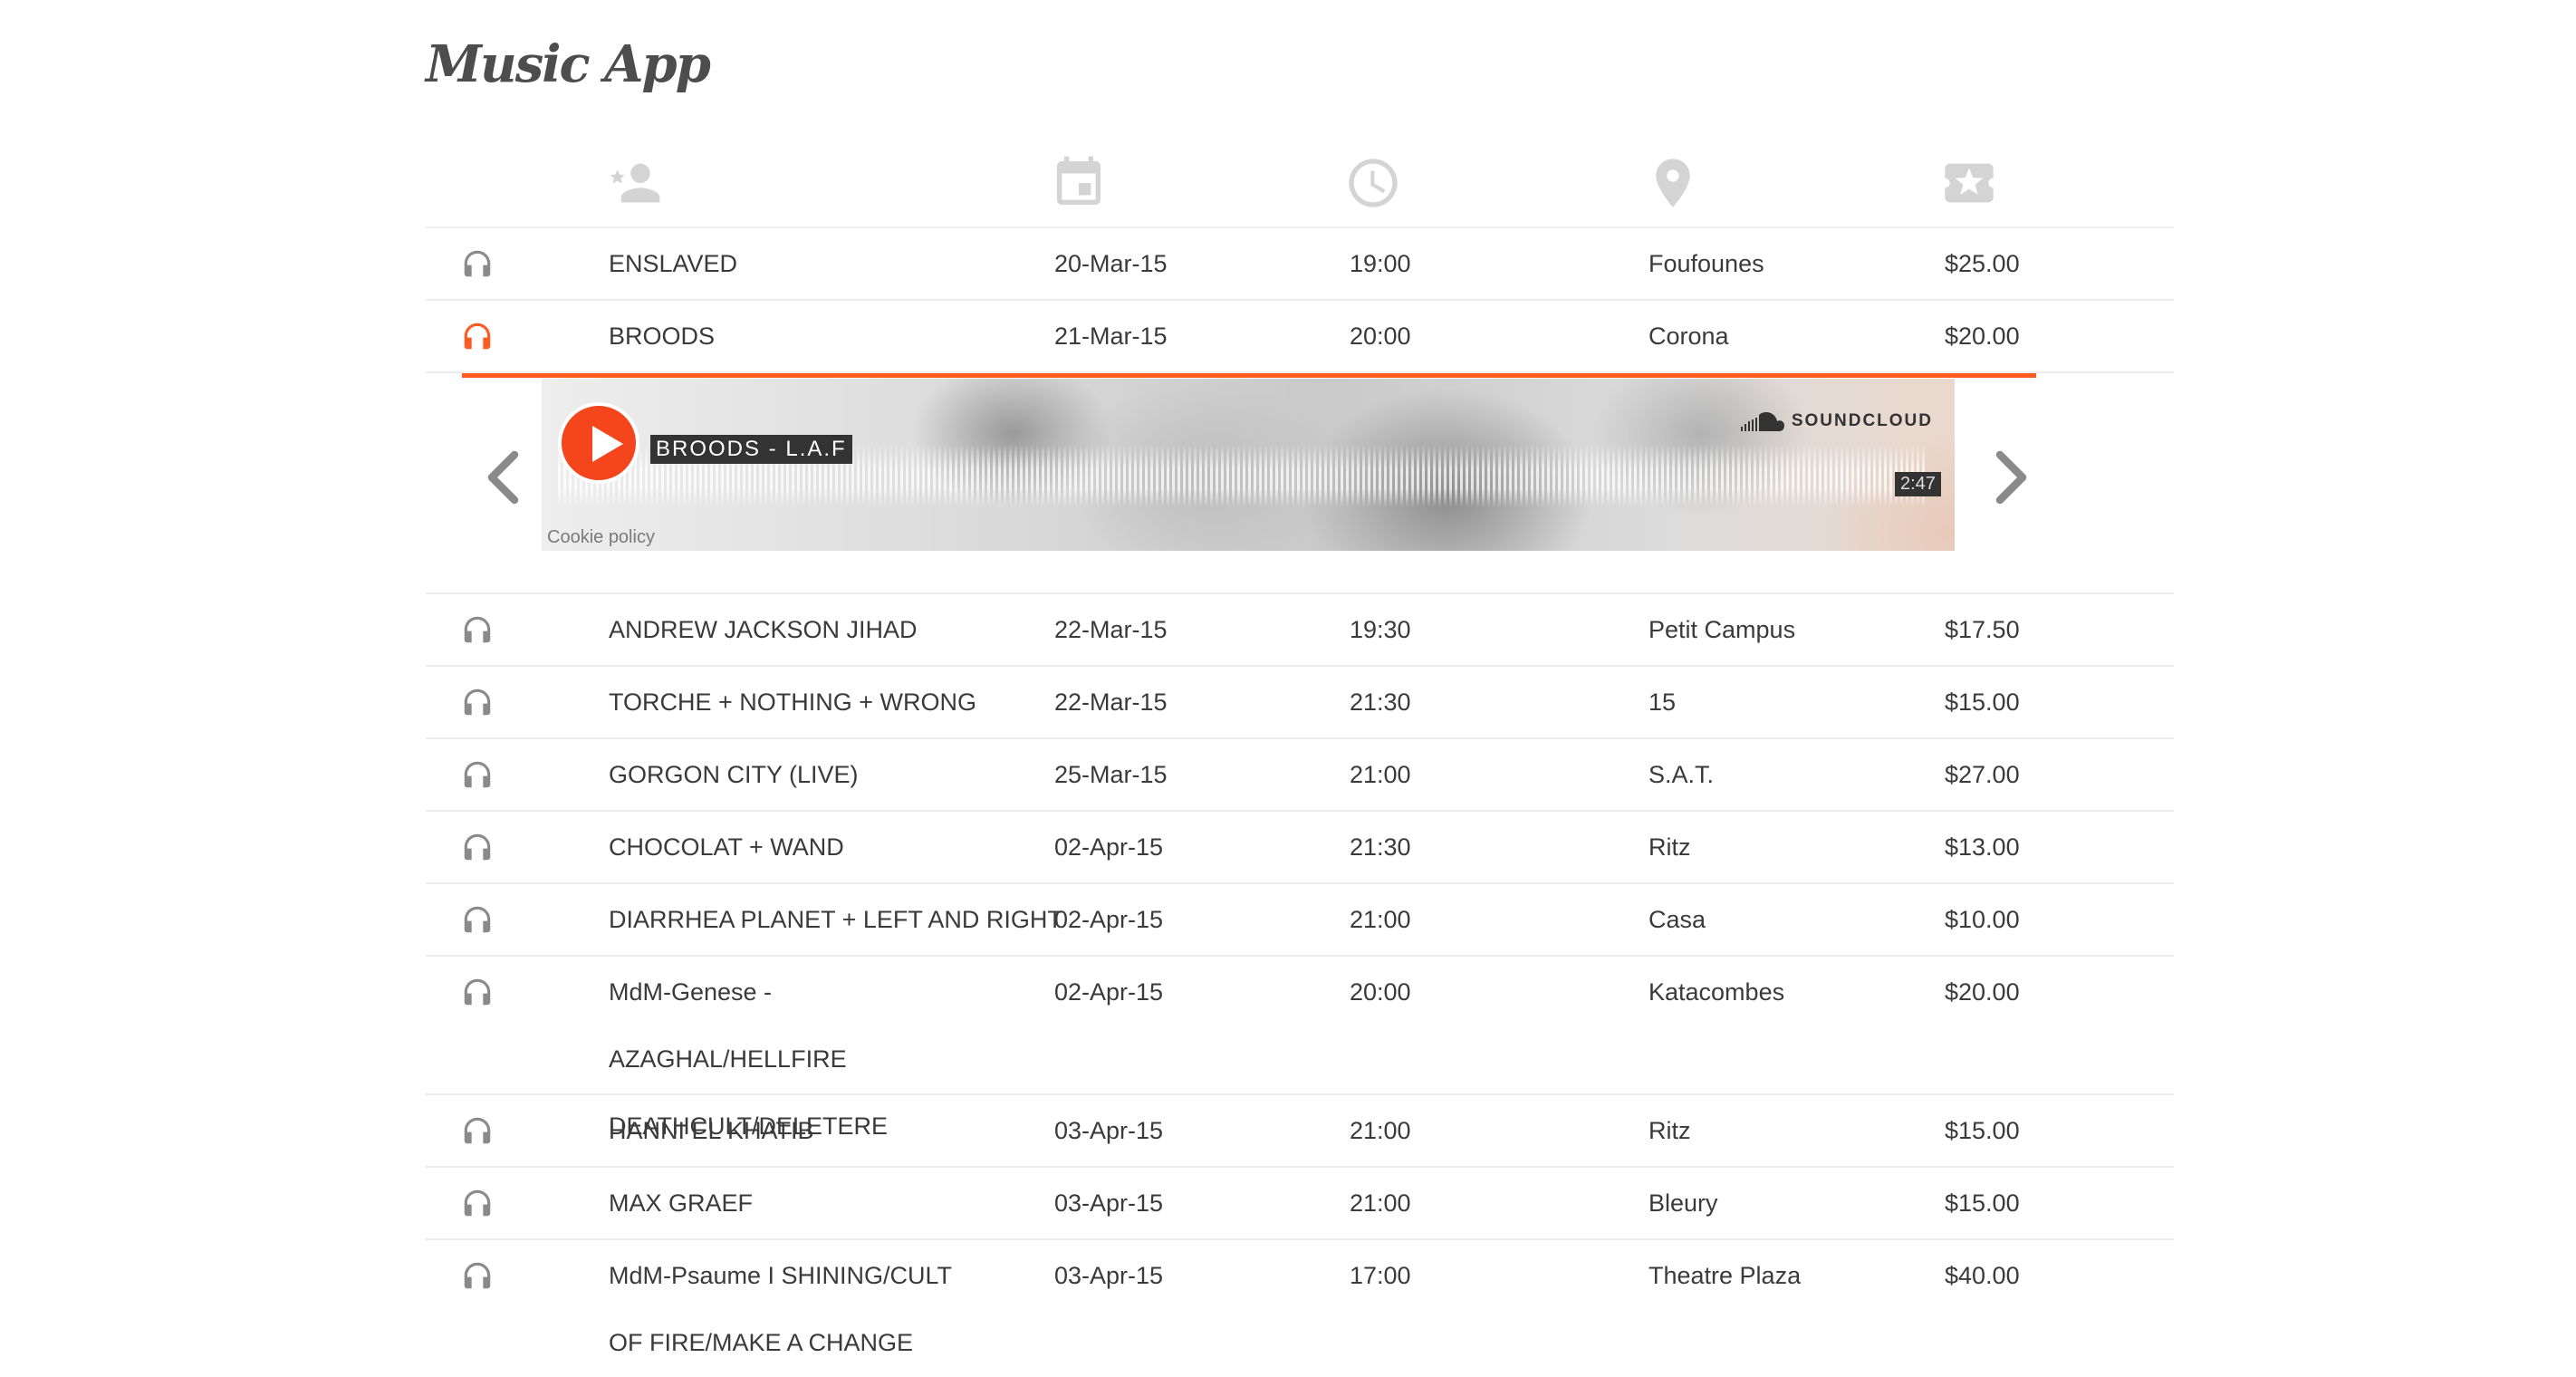 This screenshot has height=1377, width=2576. Describe the element at coordinates (1111, 263) in the screenshot. I see `date-cell: 20-Mar-15` at that location.